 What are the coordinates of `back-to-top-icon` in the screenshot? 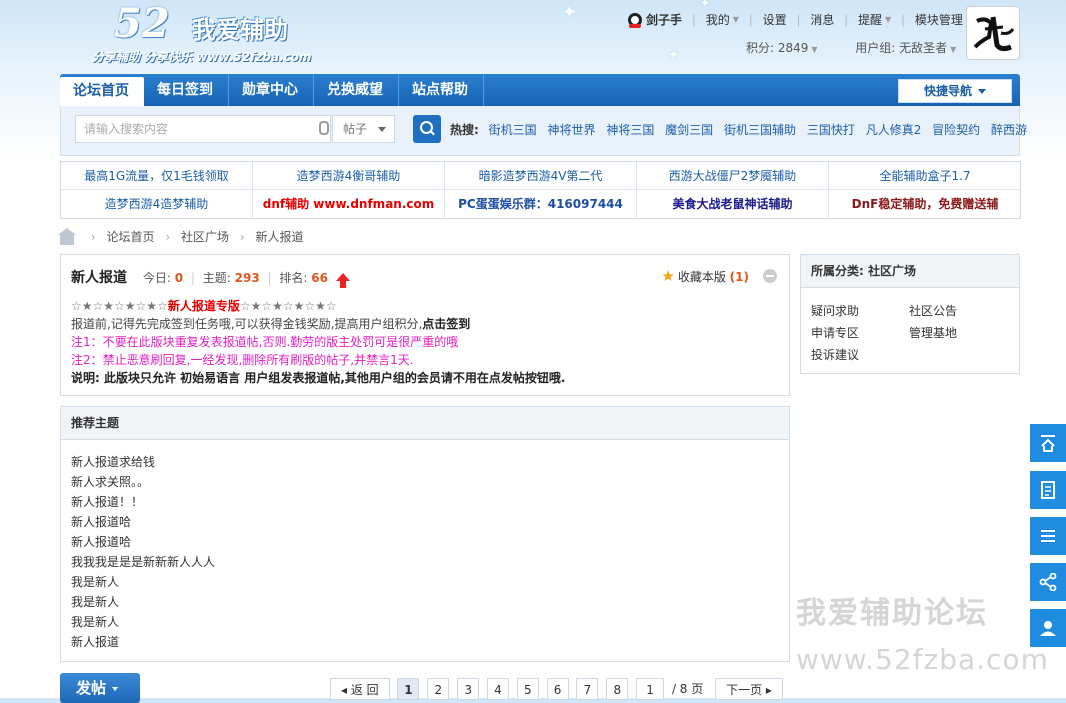 It's located at (1048, 443).